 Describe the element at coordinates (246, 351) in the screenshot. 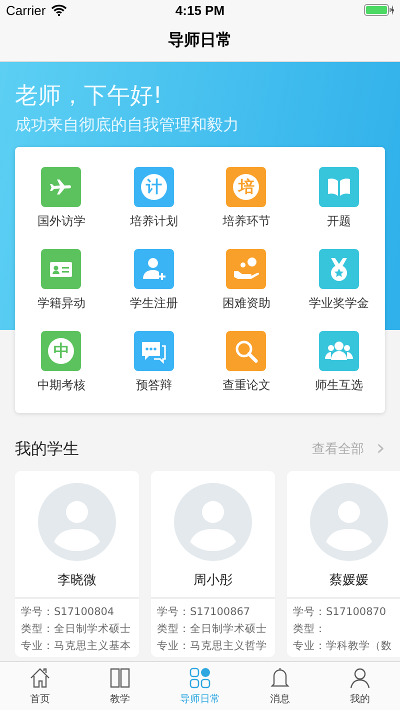

I see `search-icon` at that location.